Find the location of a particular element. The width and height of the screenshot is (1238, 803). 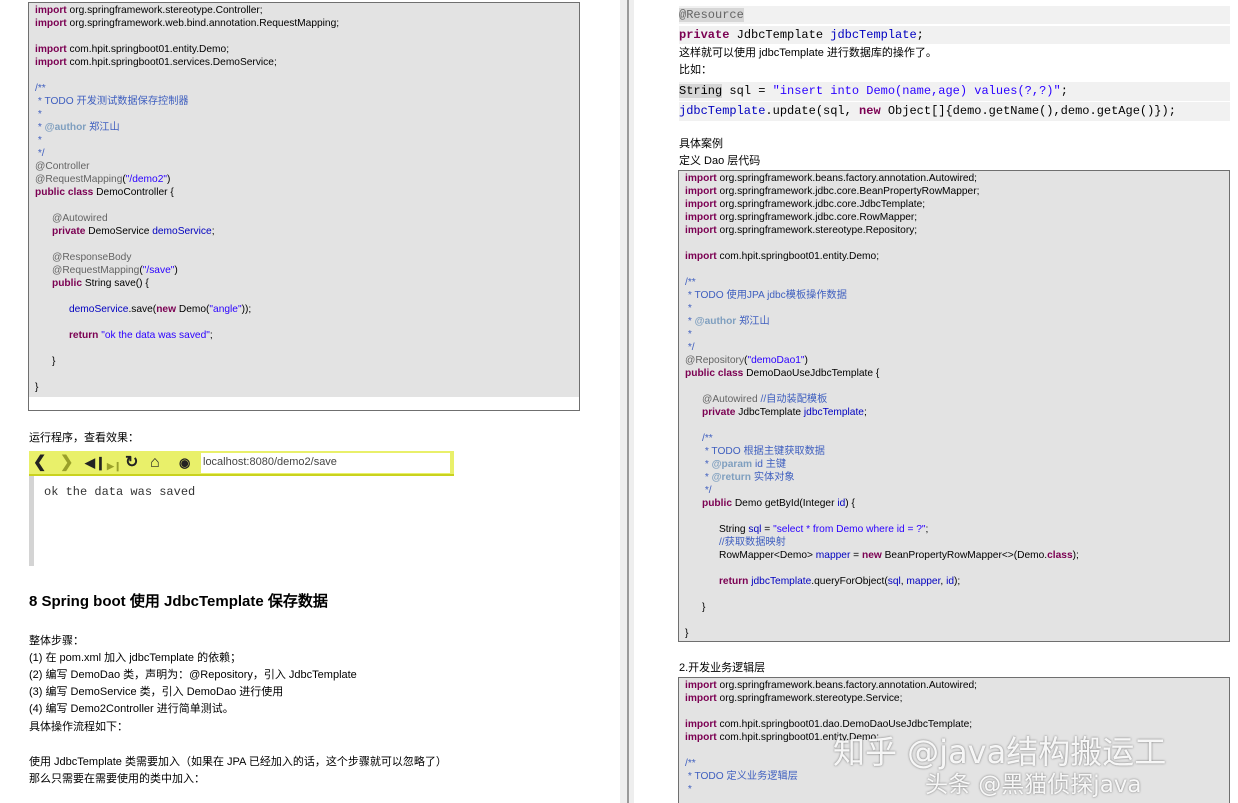

code-line: private JdbcTemplate jdbcTemplate; is located at coordinates (784, 412).